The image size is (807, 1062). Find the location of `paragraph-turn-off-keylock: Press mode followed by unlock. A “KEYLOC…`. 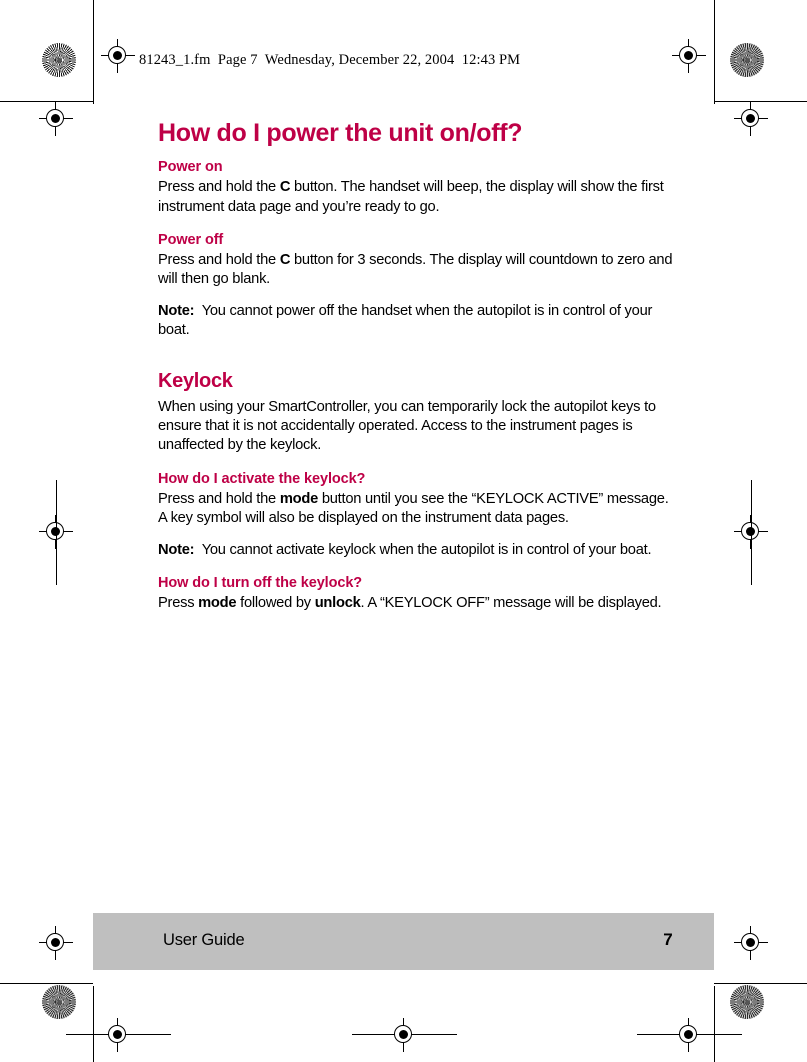

paragraph-turn-off-keylock: Press mode followed by unlock. A “KEYLOC… is located at coordinates (410, 602).